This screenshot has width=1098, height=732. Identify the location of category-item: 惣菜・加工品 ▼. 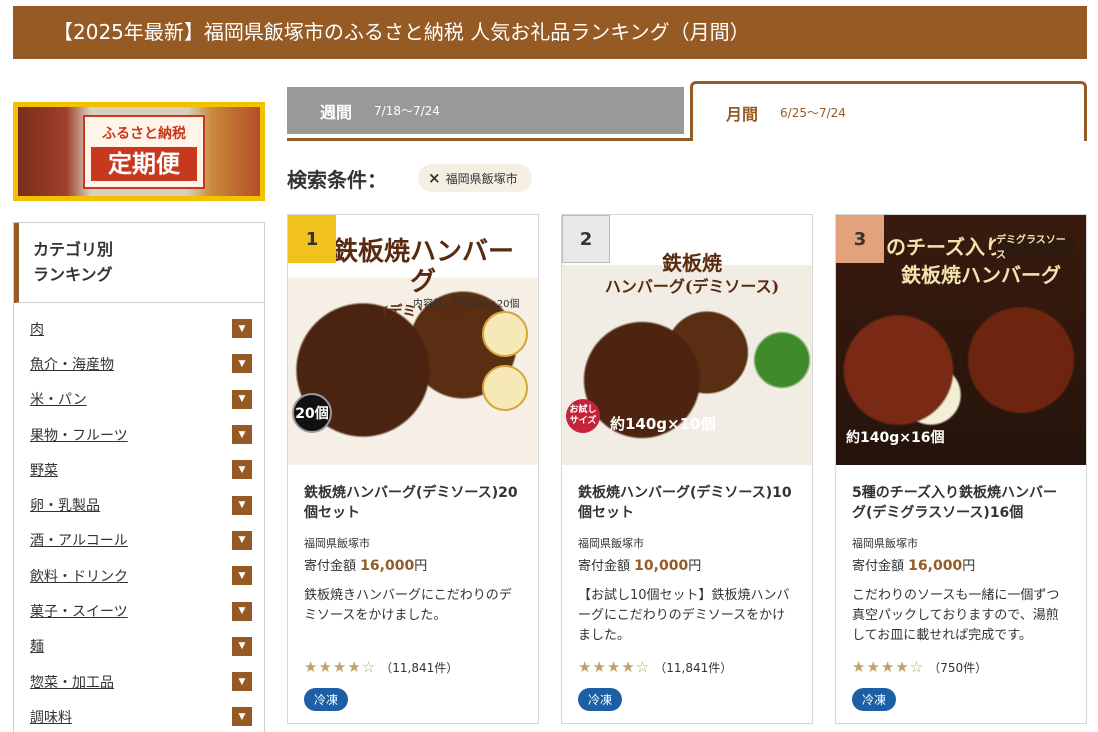
(141, 681).